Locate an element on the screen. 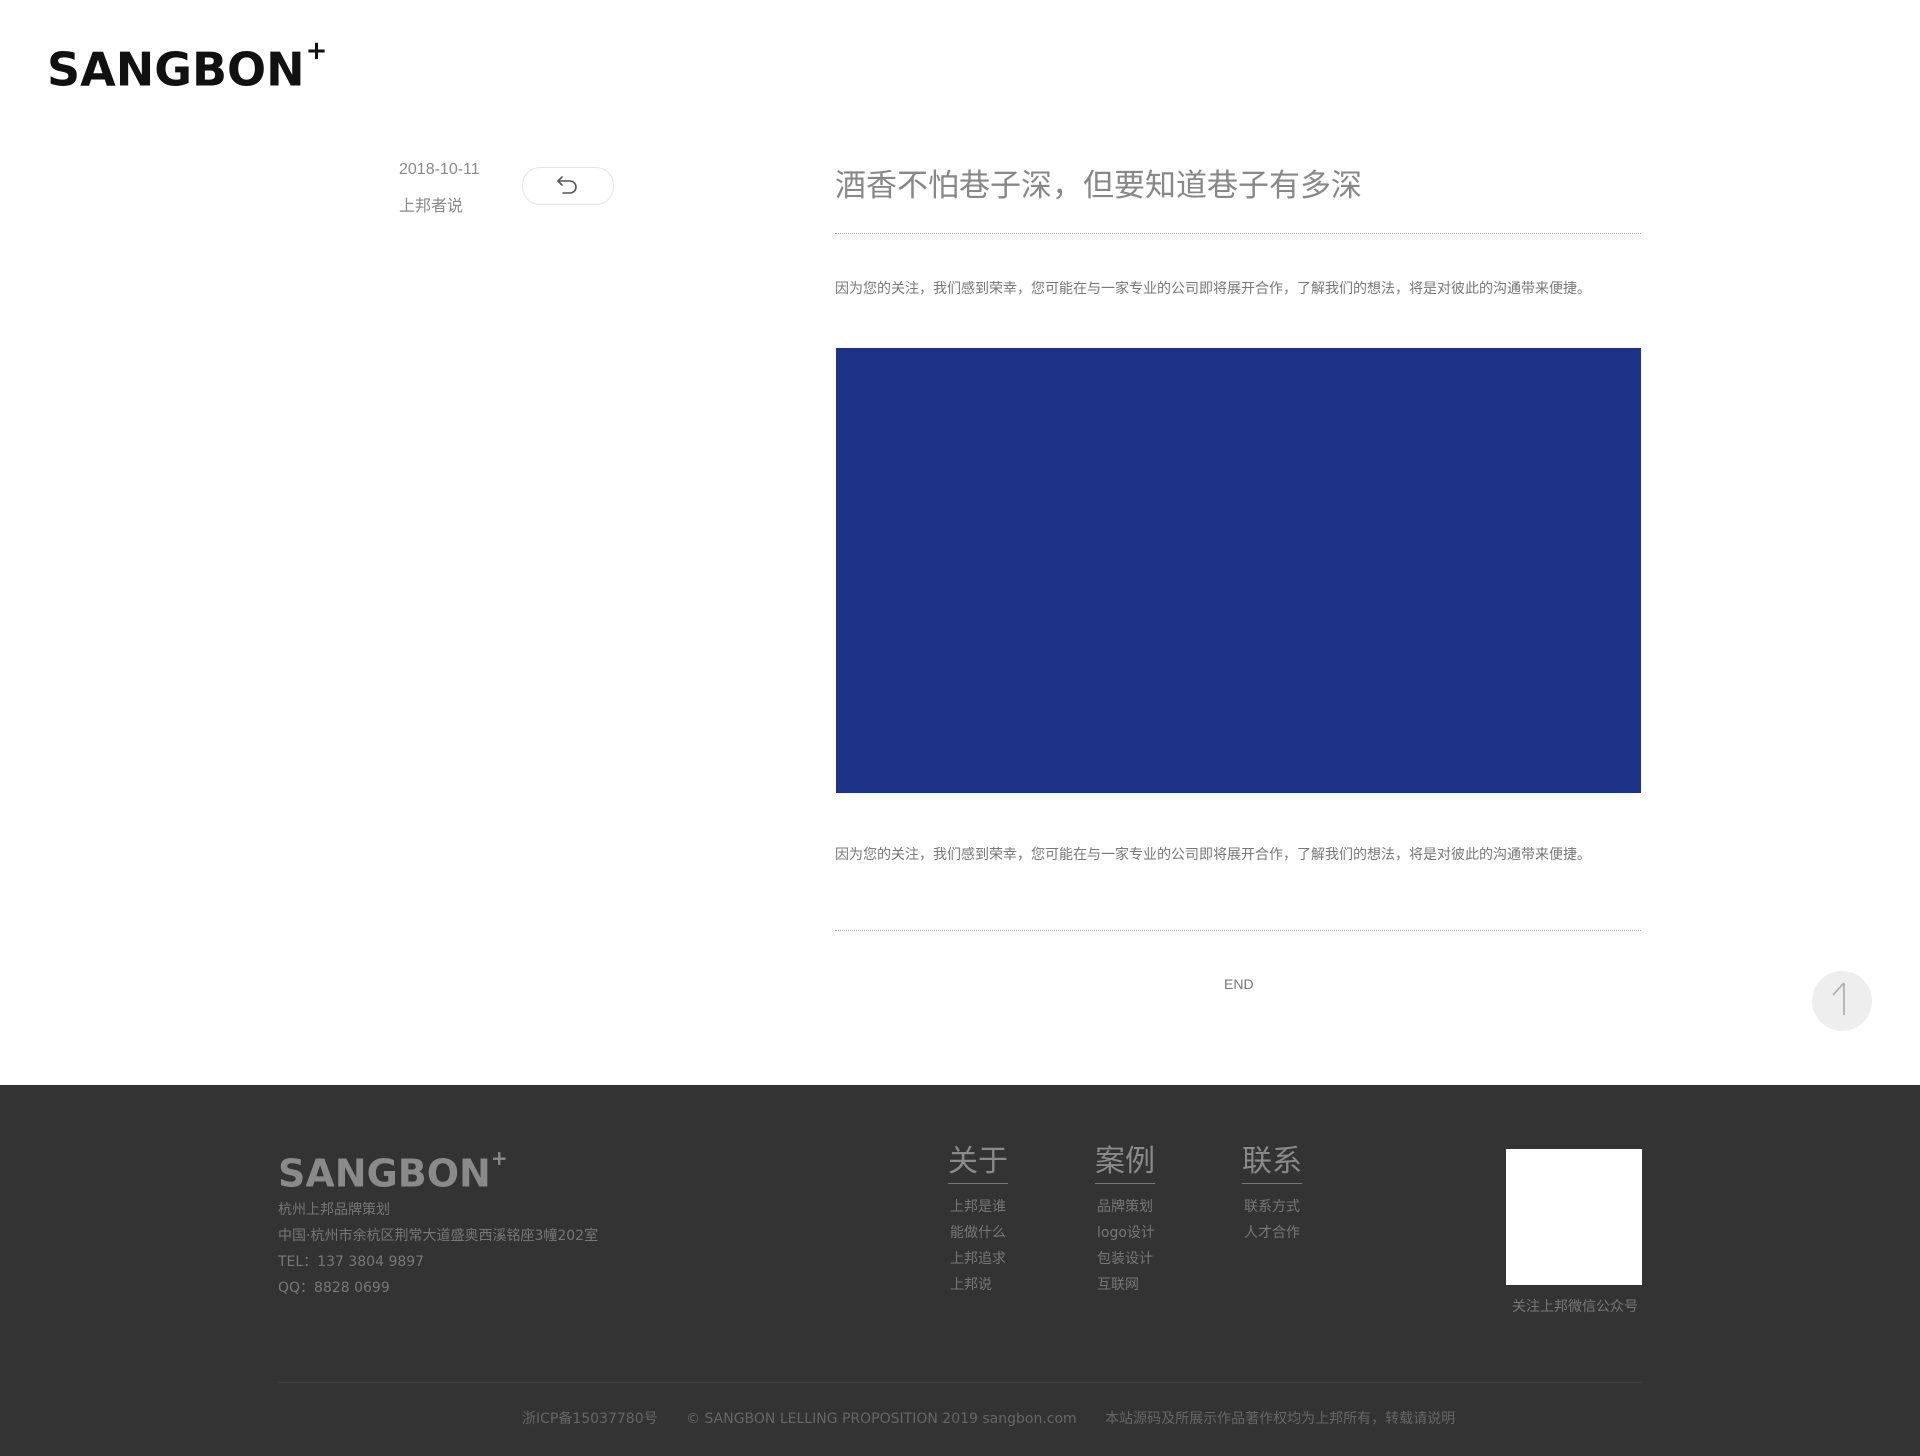 This screenshot has height=1456, width=1920. end-label: END is located at coordinates (1239, 984).